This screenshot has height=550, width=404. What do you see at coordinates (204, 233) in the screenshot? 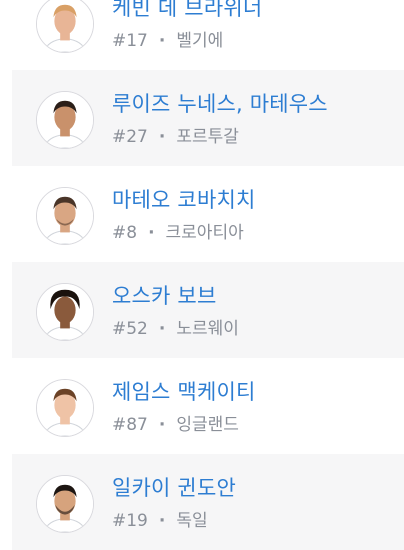
I see `player-country: 크로아티아` at bounding box center [204, 233].